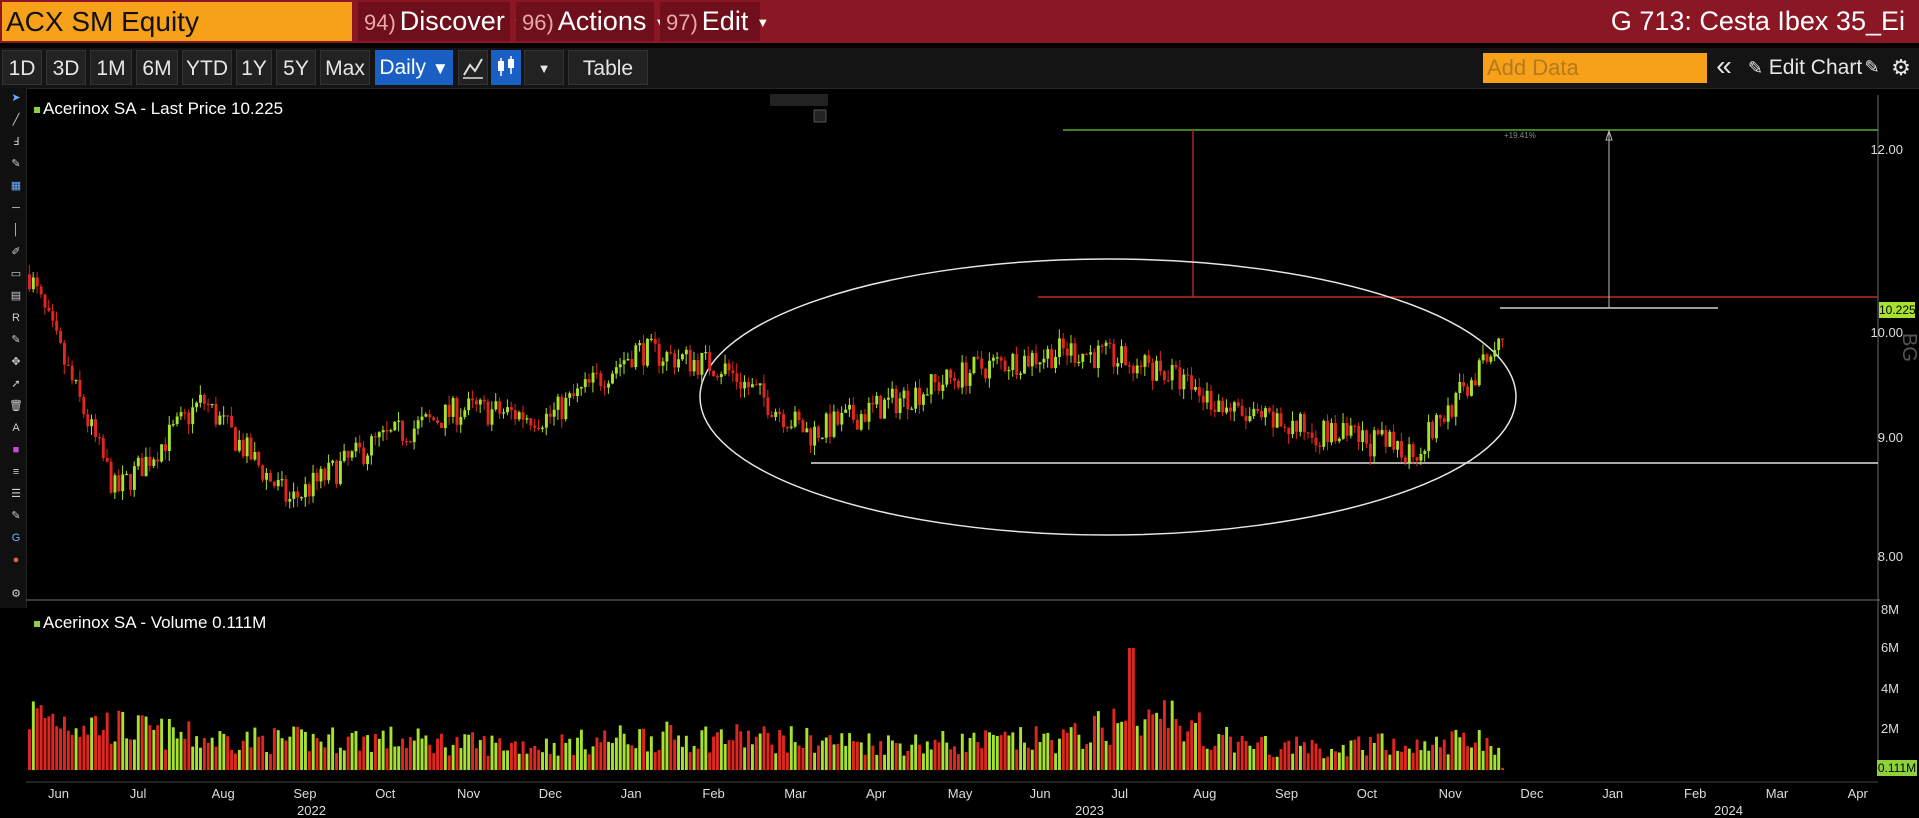 Image resolution: width=1919 pixels, height=818 pixels. What do you see at coordinates (311, 810) in the screenshot?
I see `x-tick-year: 2022` at bounding box center [311, 810].